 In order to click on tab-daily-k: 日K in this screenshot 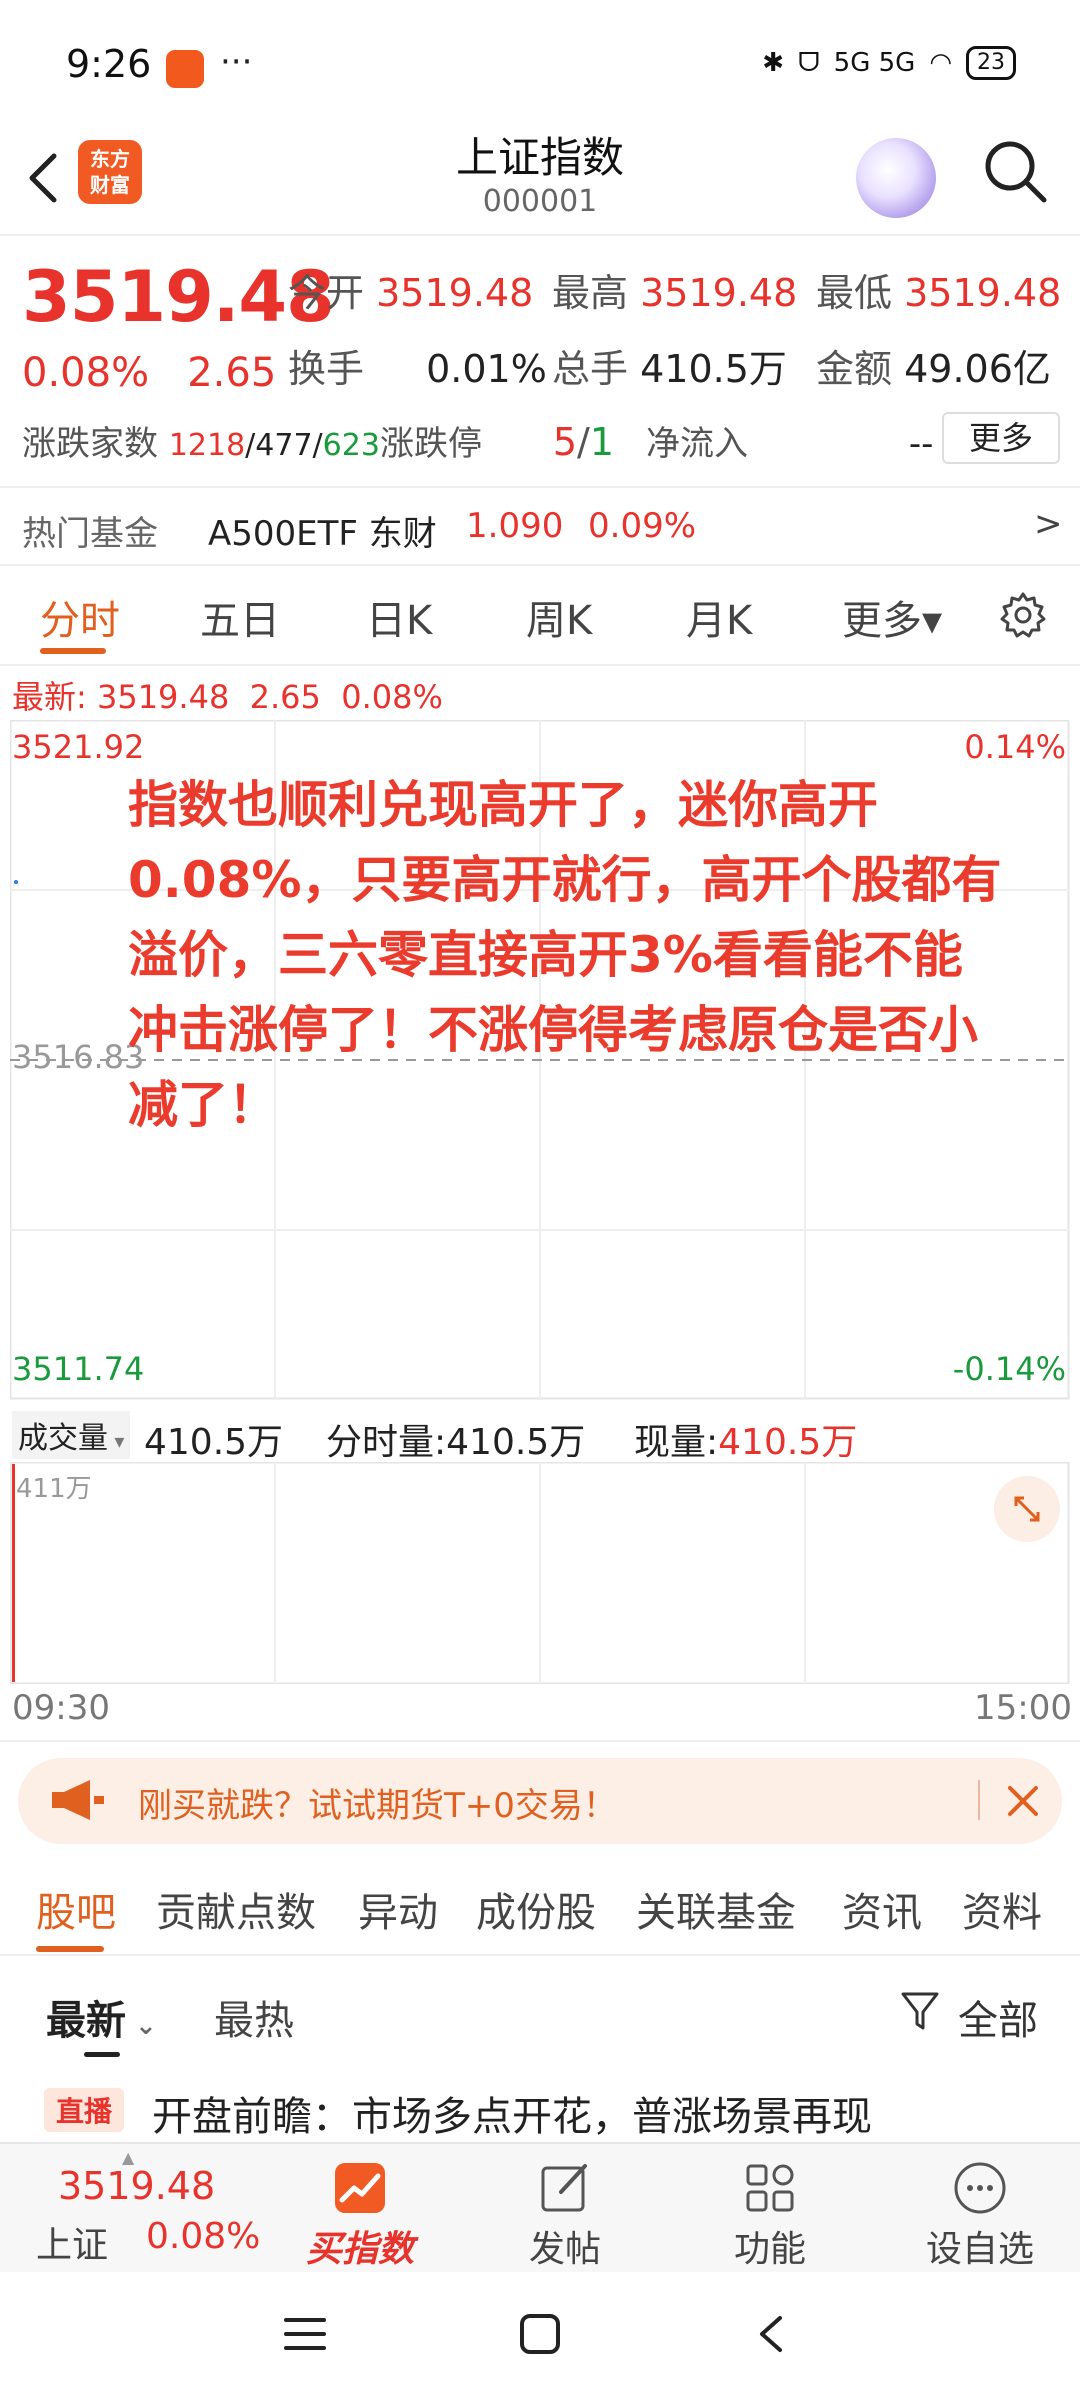, I will do `click(399, 617)`.